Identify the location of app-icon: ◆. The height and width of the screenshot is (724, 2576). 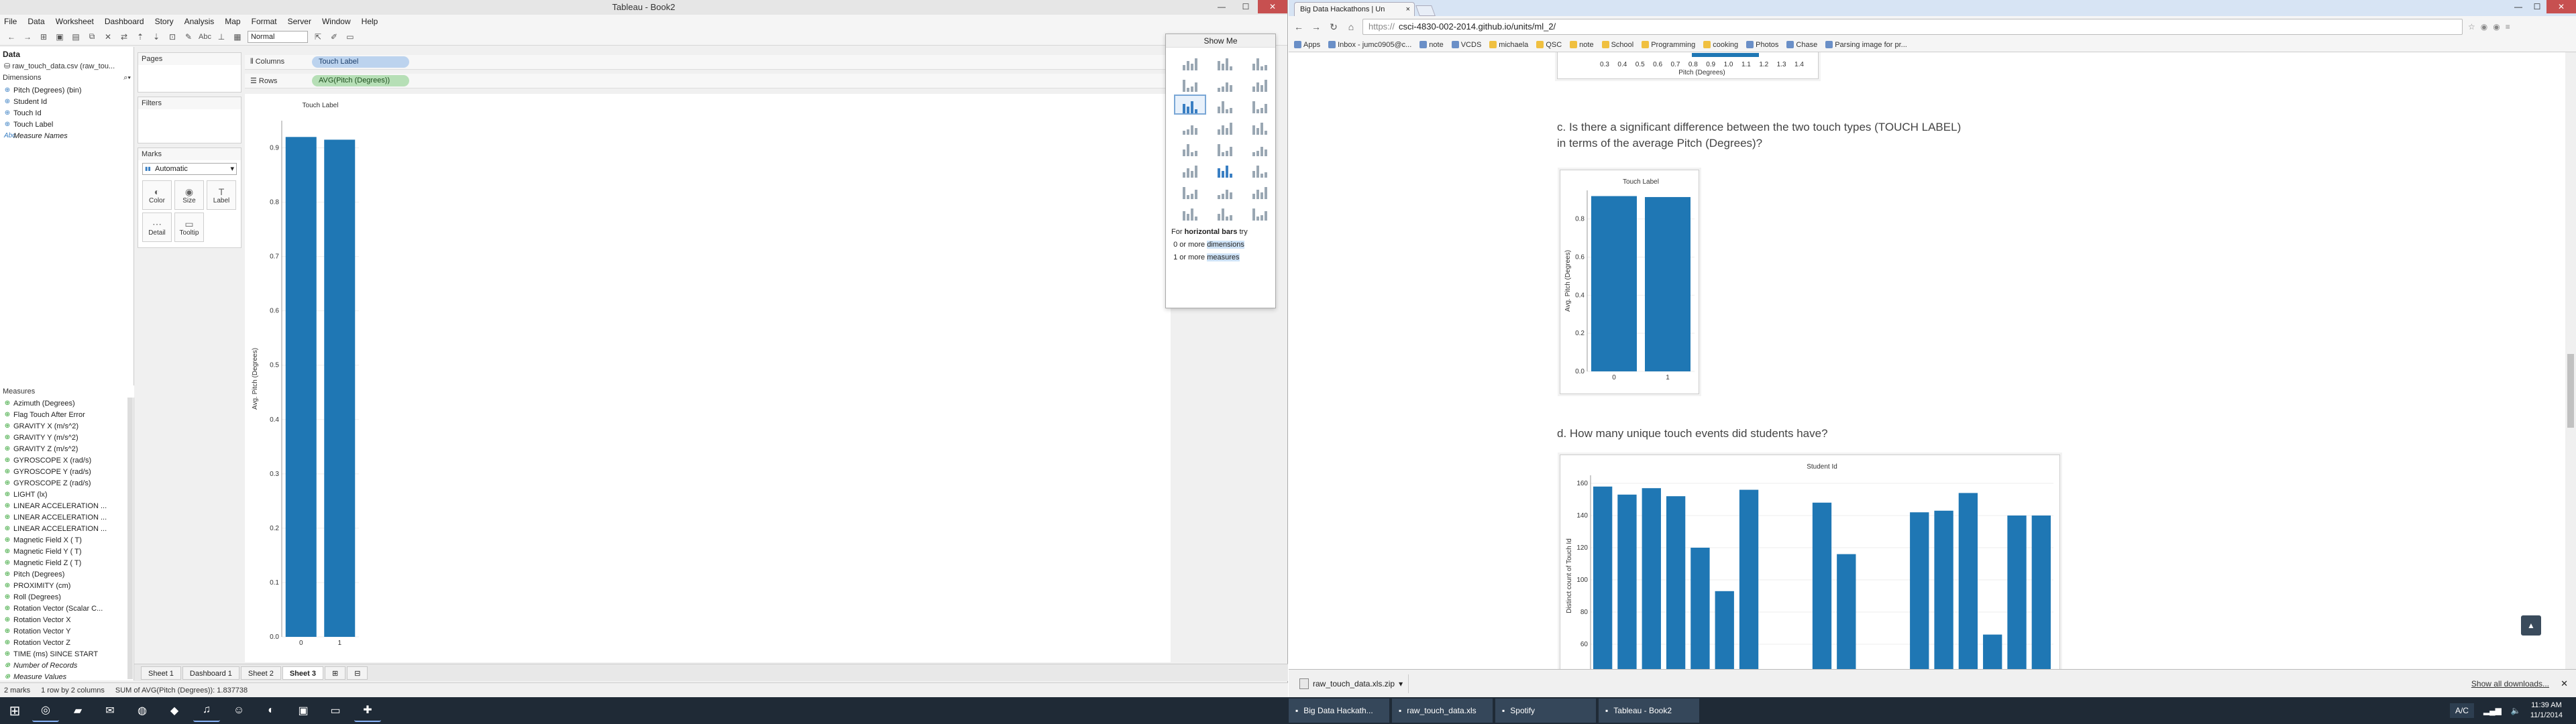
(174, 710).